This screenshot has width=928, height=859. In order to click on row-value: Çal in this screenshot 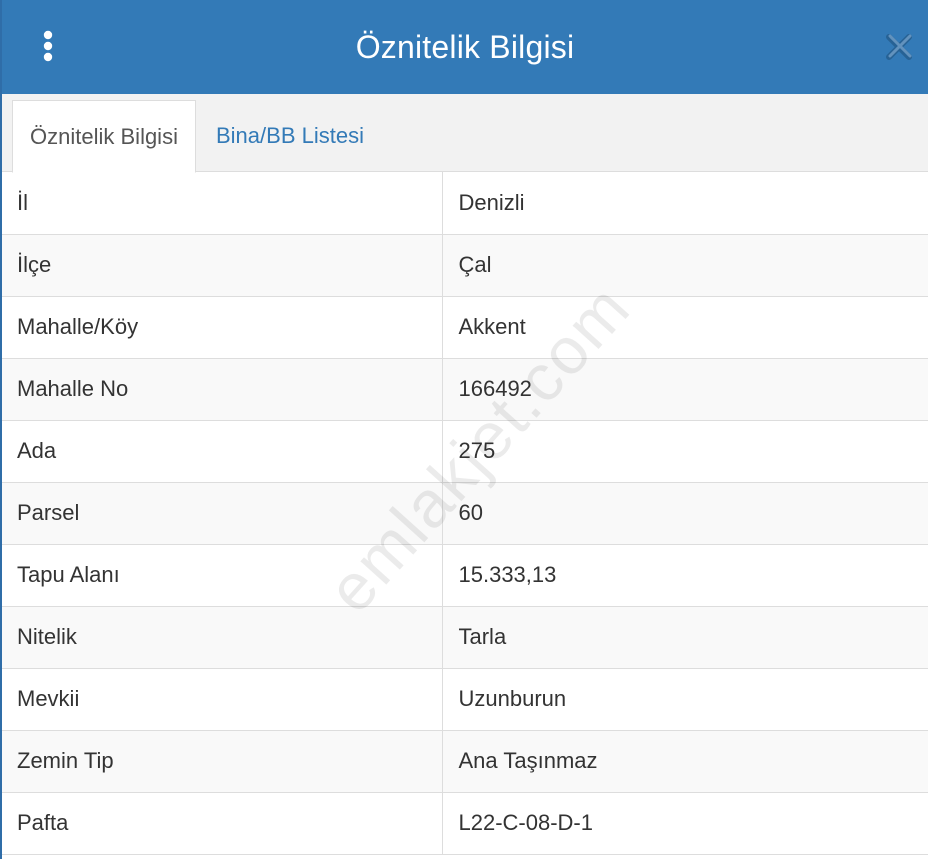, I will do `click(684, 265)`.